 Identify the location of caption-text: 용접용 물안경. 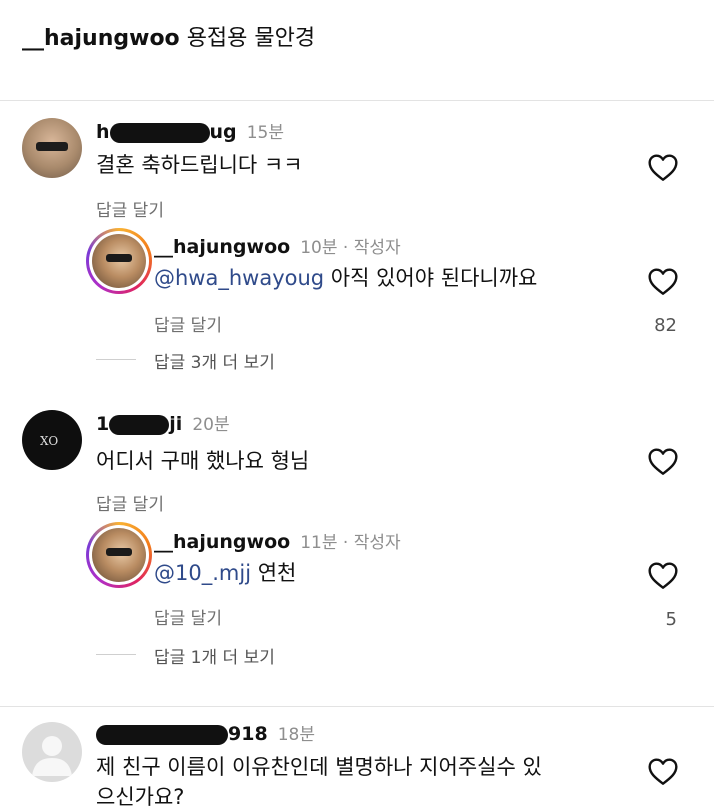
(251, 38).